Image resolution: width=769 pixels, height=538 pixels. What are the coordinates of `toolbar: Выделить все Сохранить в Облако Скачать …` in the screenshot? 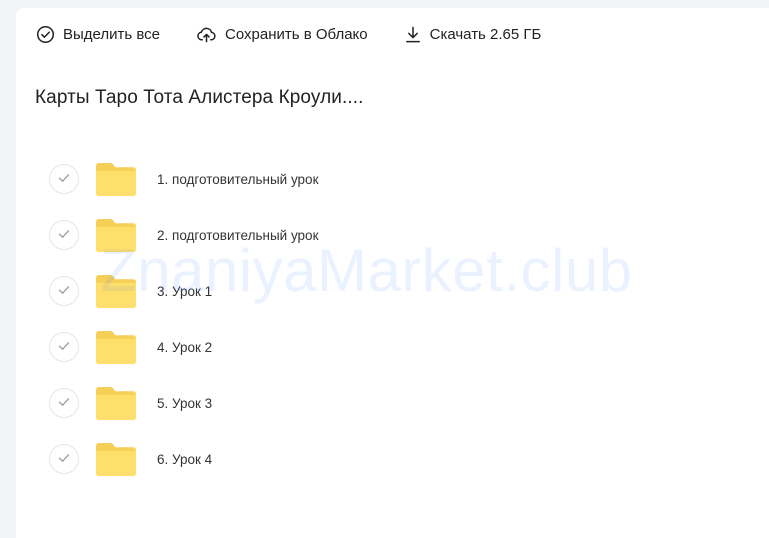 It's located at (306, 34).